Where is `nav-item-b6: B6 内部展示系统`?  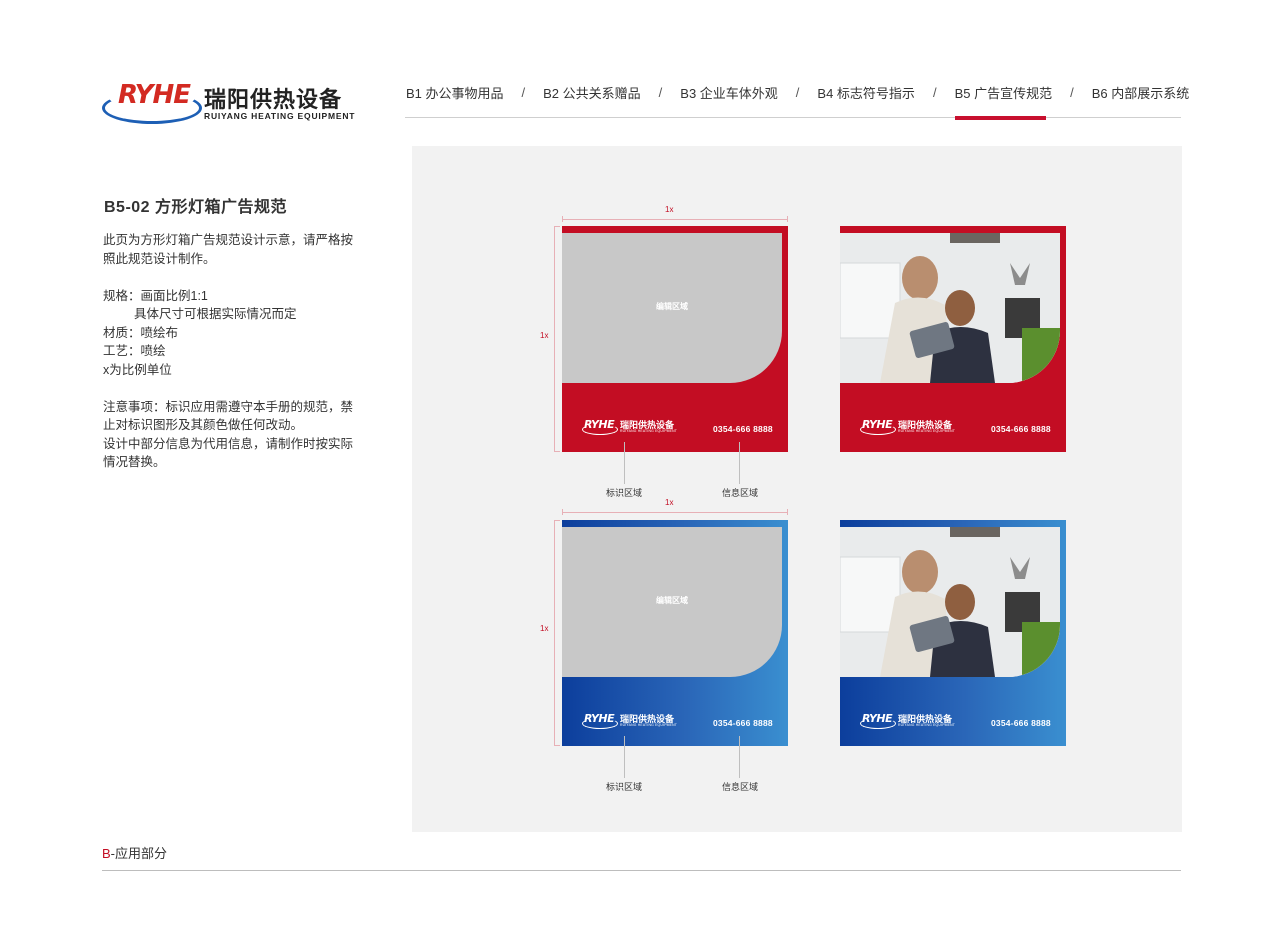 nav-item-b6: B6 内部展示系统 is located at coordinates (1141, 92).